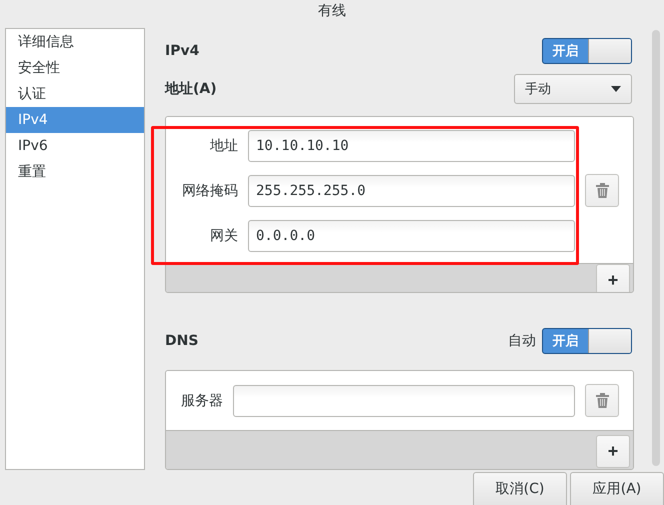 The height and width of the screenshot is (505, 664). Describe the element at coordinates (411, 191) in the screenshot. I see `input-field: 255.255.255.0` at that location.